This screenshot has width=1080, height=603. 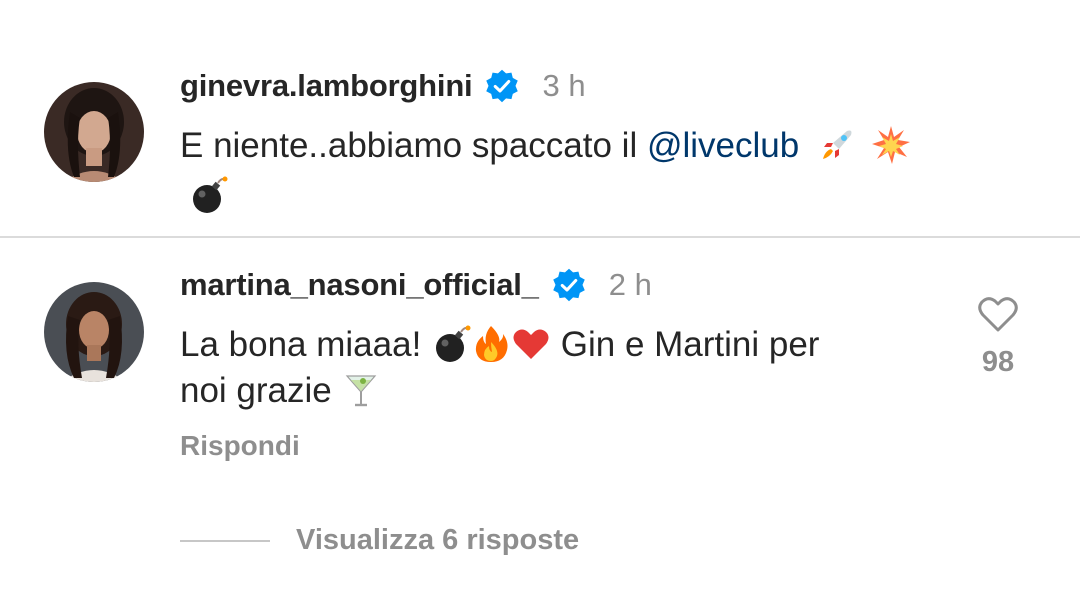 What do you see at coordinates (564, 85) in the screenshot?
I see `comment-time: 3 h` at bounding box center [564, 85].